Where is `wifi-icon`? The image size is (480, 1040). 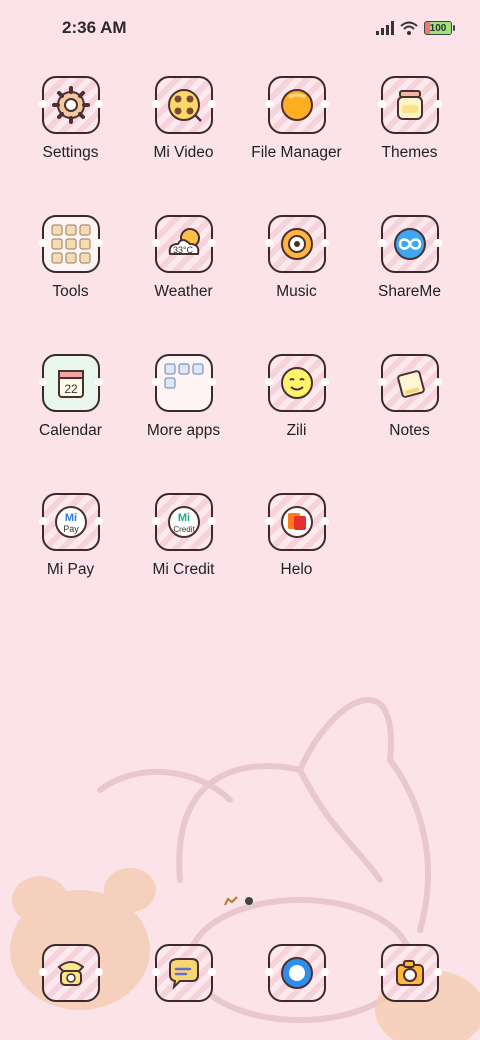 wifi-icon is located at coordinates (409, 28).